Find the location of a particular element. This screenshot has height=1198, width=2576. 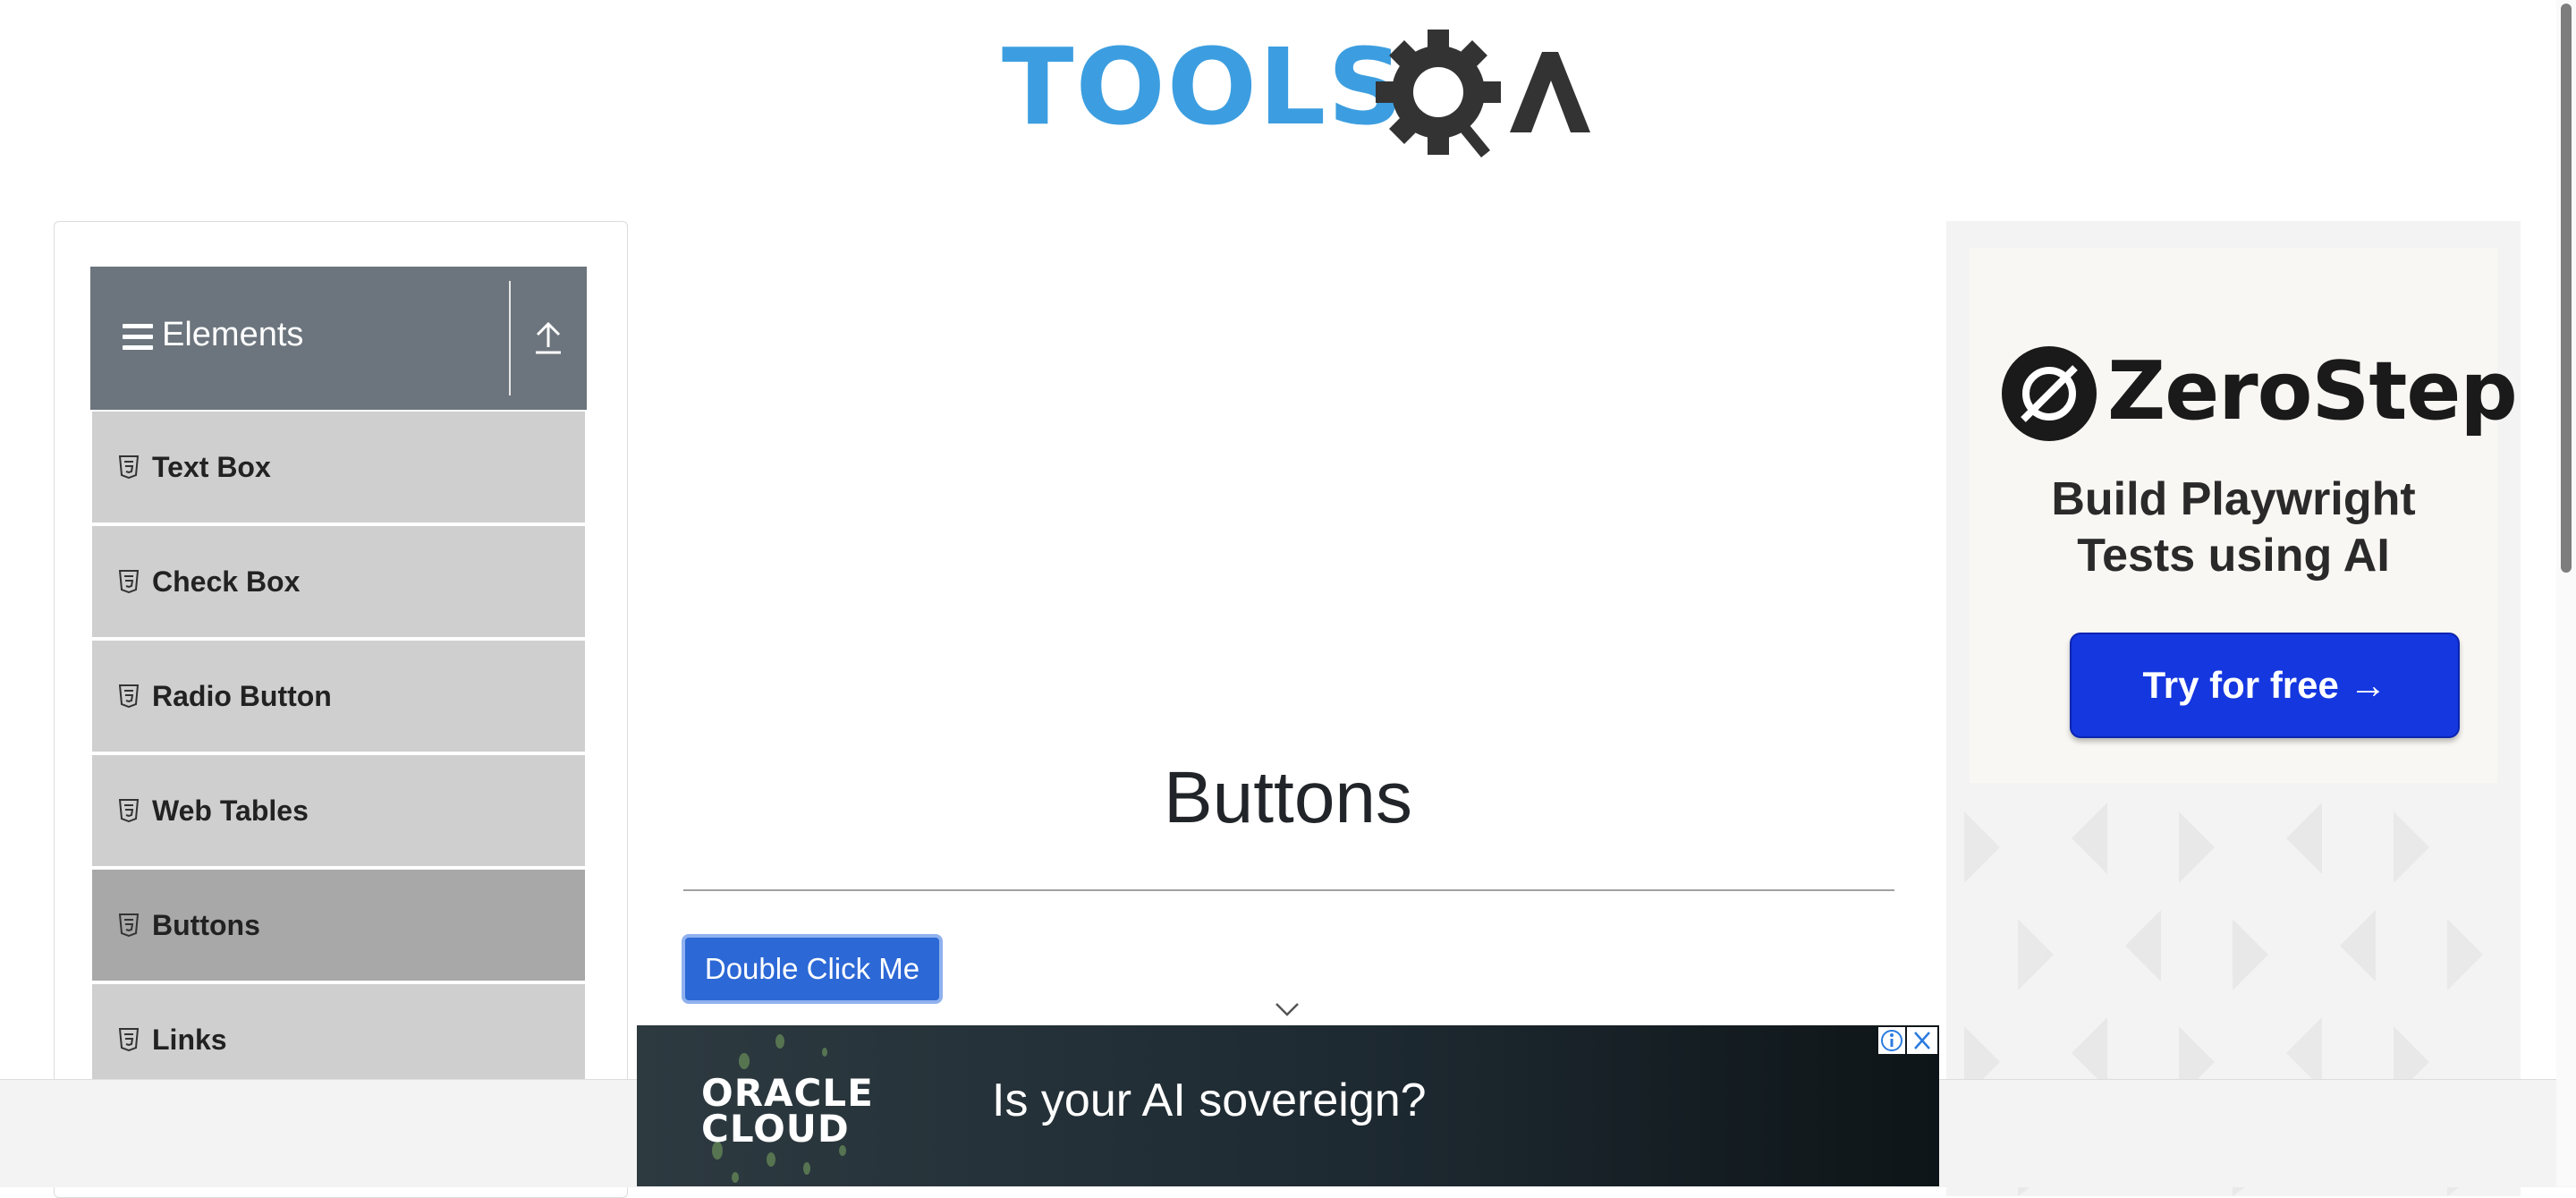

oracle-cloud-logo: ORACLE CLOUD is located at coordinates (787, 1111).